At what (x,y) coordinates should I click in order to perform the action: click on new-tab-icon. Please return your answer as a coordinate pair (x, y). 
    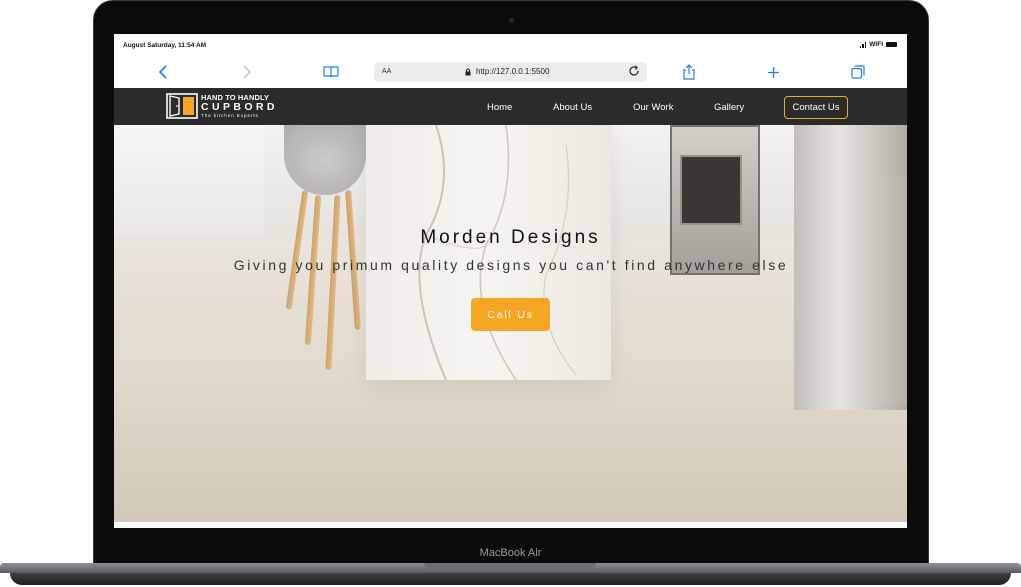
    Looking at the image, I should click on (773, 72).